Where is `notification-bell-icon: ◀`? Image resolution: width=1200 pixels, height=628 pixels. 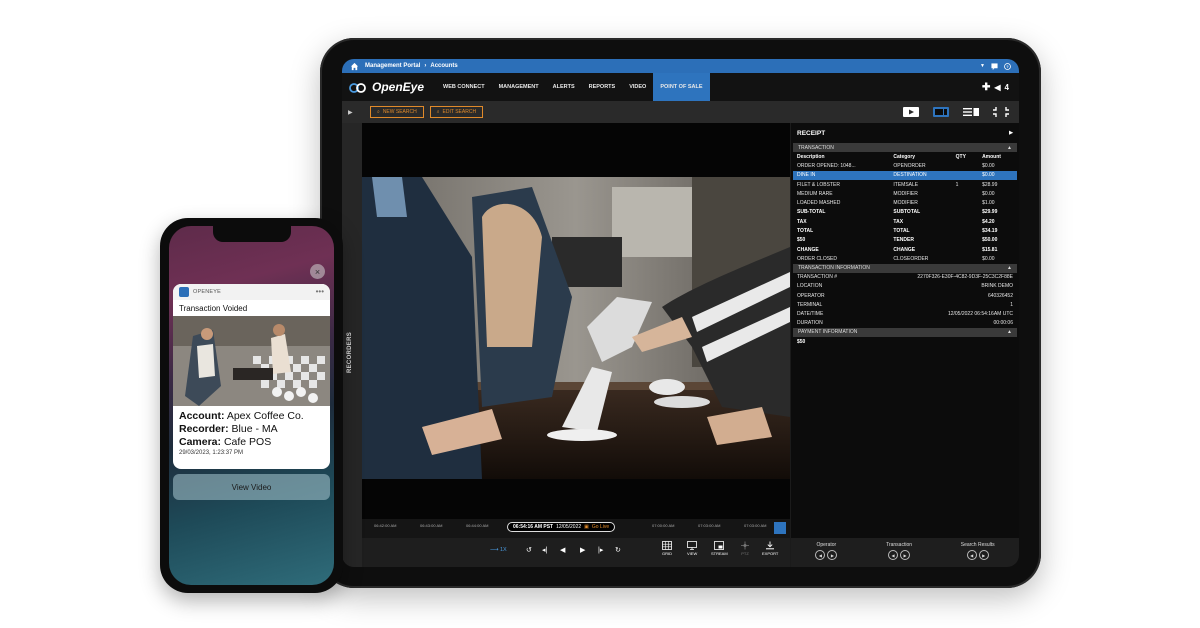 notification-bell-icon: ◀ is located at coordinates (997, 87).